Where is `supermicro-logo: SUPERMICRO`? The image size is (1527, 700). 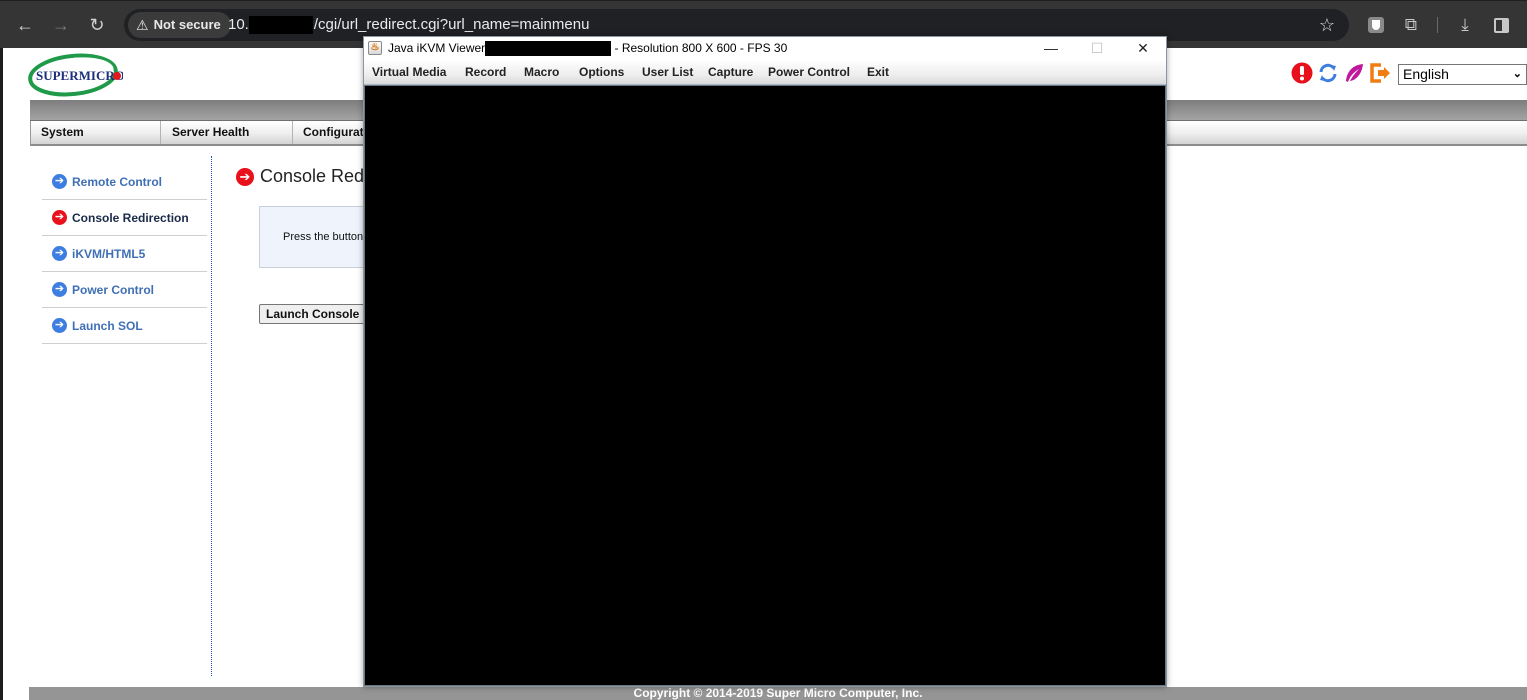
supermicro-logo: SUPERMICRO is located at coordinates (76, 75).